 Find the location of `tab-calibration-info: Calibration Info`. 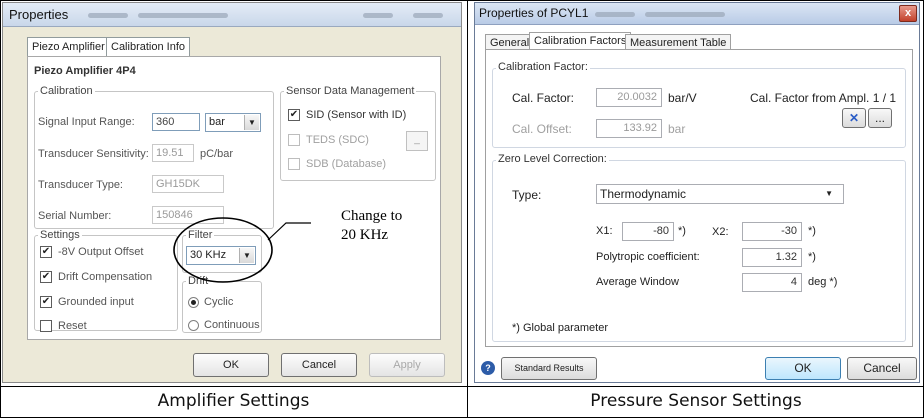

tab-calibration-info: Calibration Info is located at coordinates (148, 46).